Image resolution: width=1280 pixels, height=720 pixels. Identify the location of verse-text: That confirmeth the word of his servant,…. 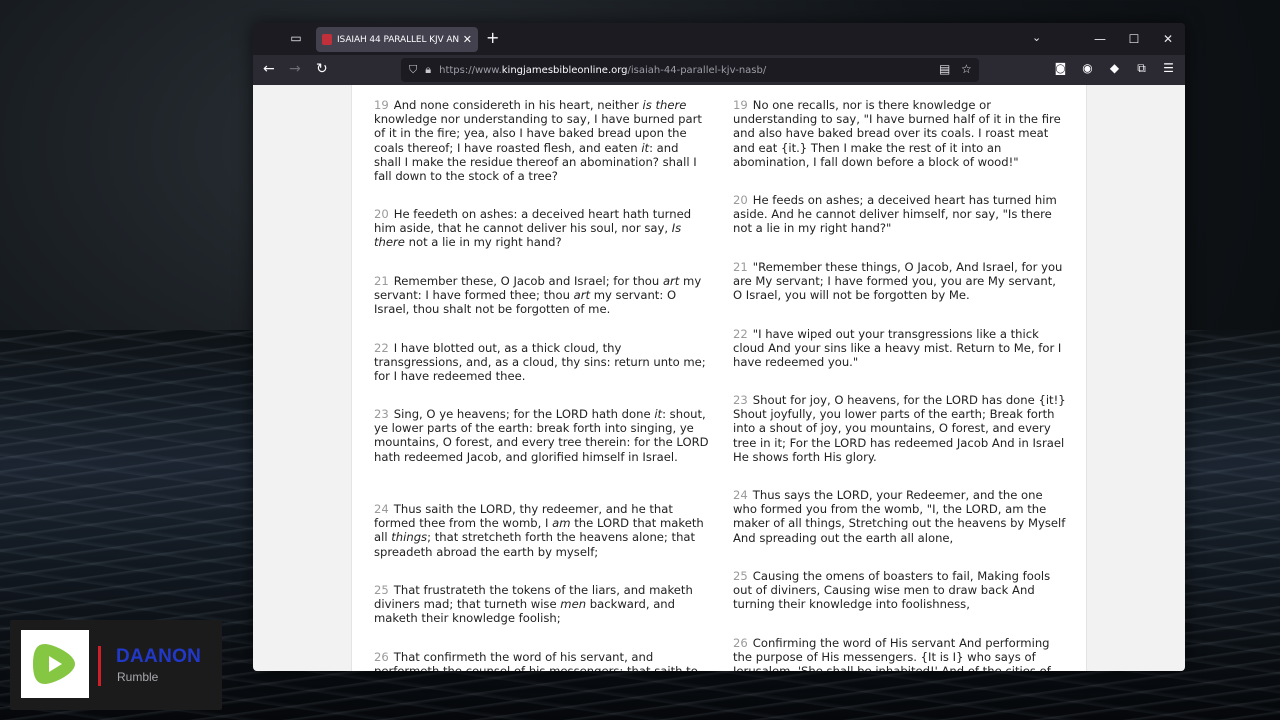
(536, 660).